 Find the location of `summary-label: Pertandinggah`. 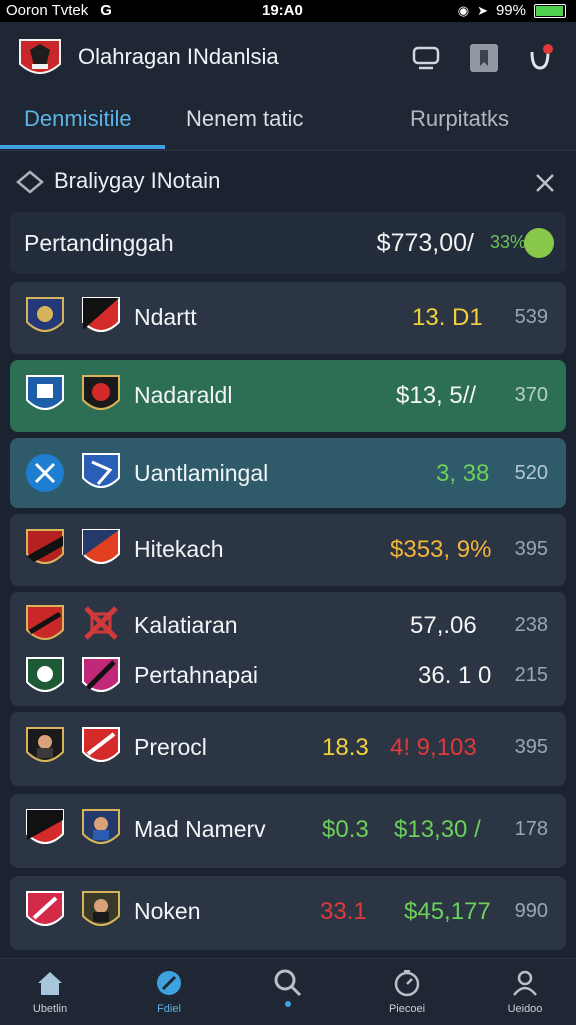

summary-label: Pertandinggah is located at coordinates (99, 243).